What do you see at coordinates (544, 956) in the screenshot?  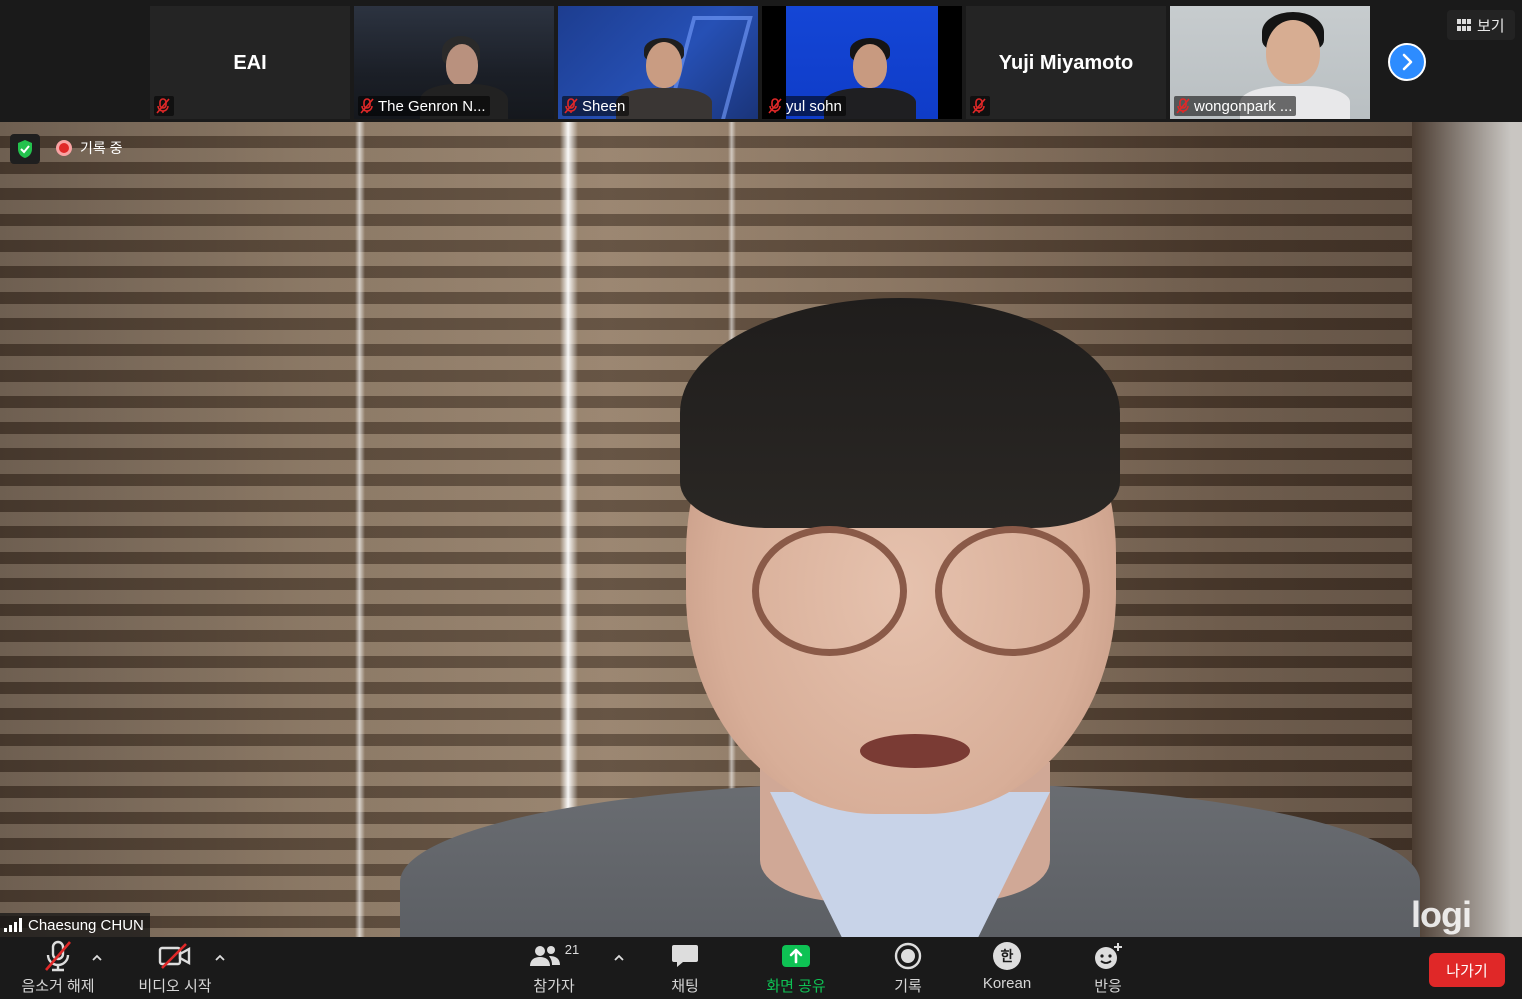 I see `participants-icon` at bounding box center [544, 956].